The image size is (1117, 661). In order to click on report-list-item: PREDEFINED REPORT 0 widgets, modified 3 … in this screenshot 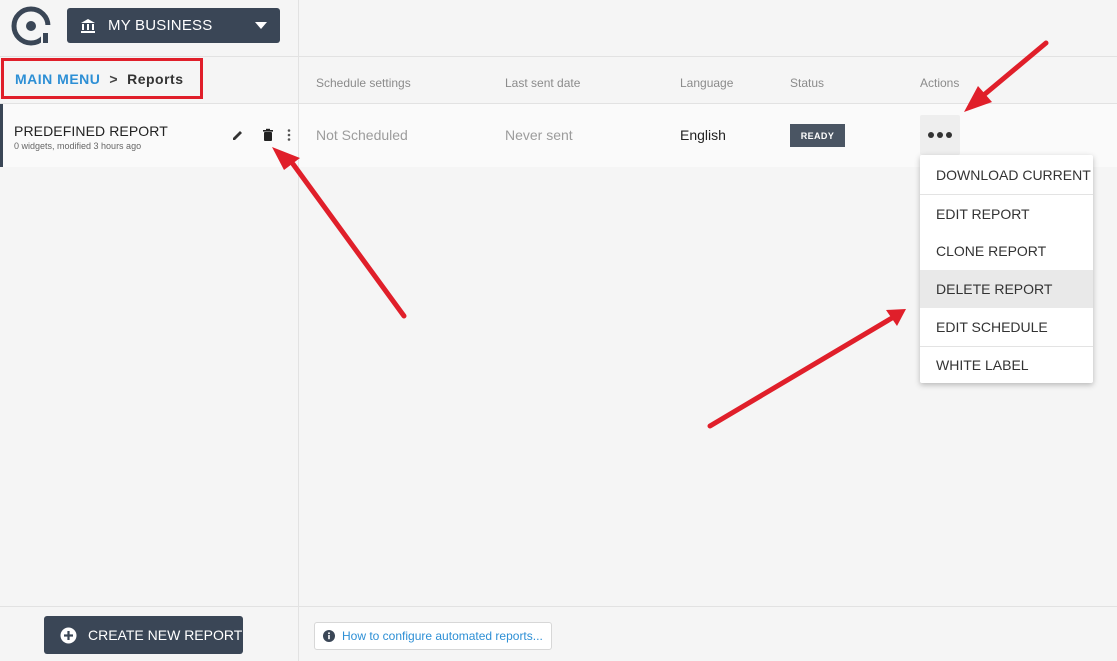, I will do `click(149, 135)`.